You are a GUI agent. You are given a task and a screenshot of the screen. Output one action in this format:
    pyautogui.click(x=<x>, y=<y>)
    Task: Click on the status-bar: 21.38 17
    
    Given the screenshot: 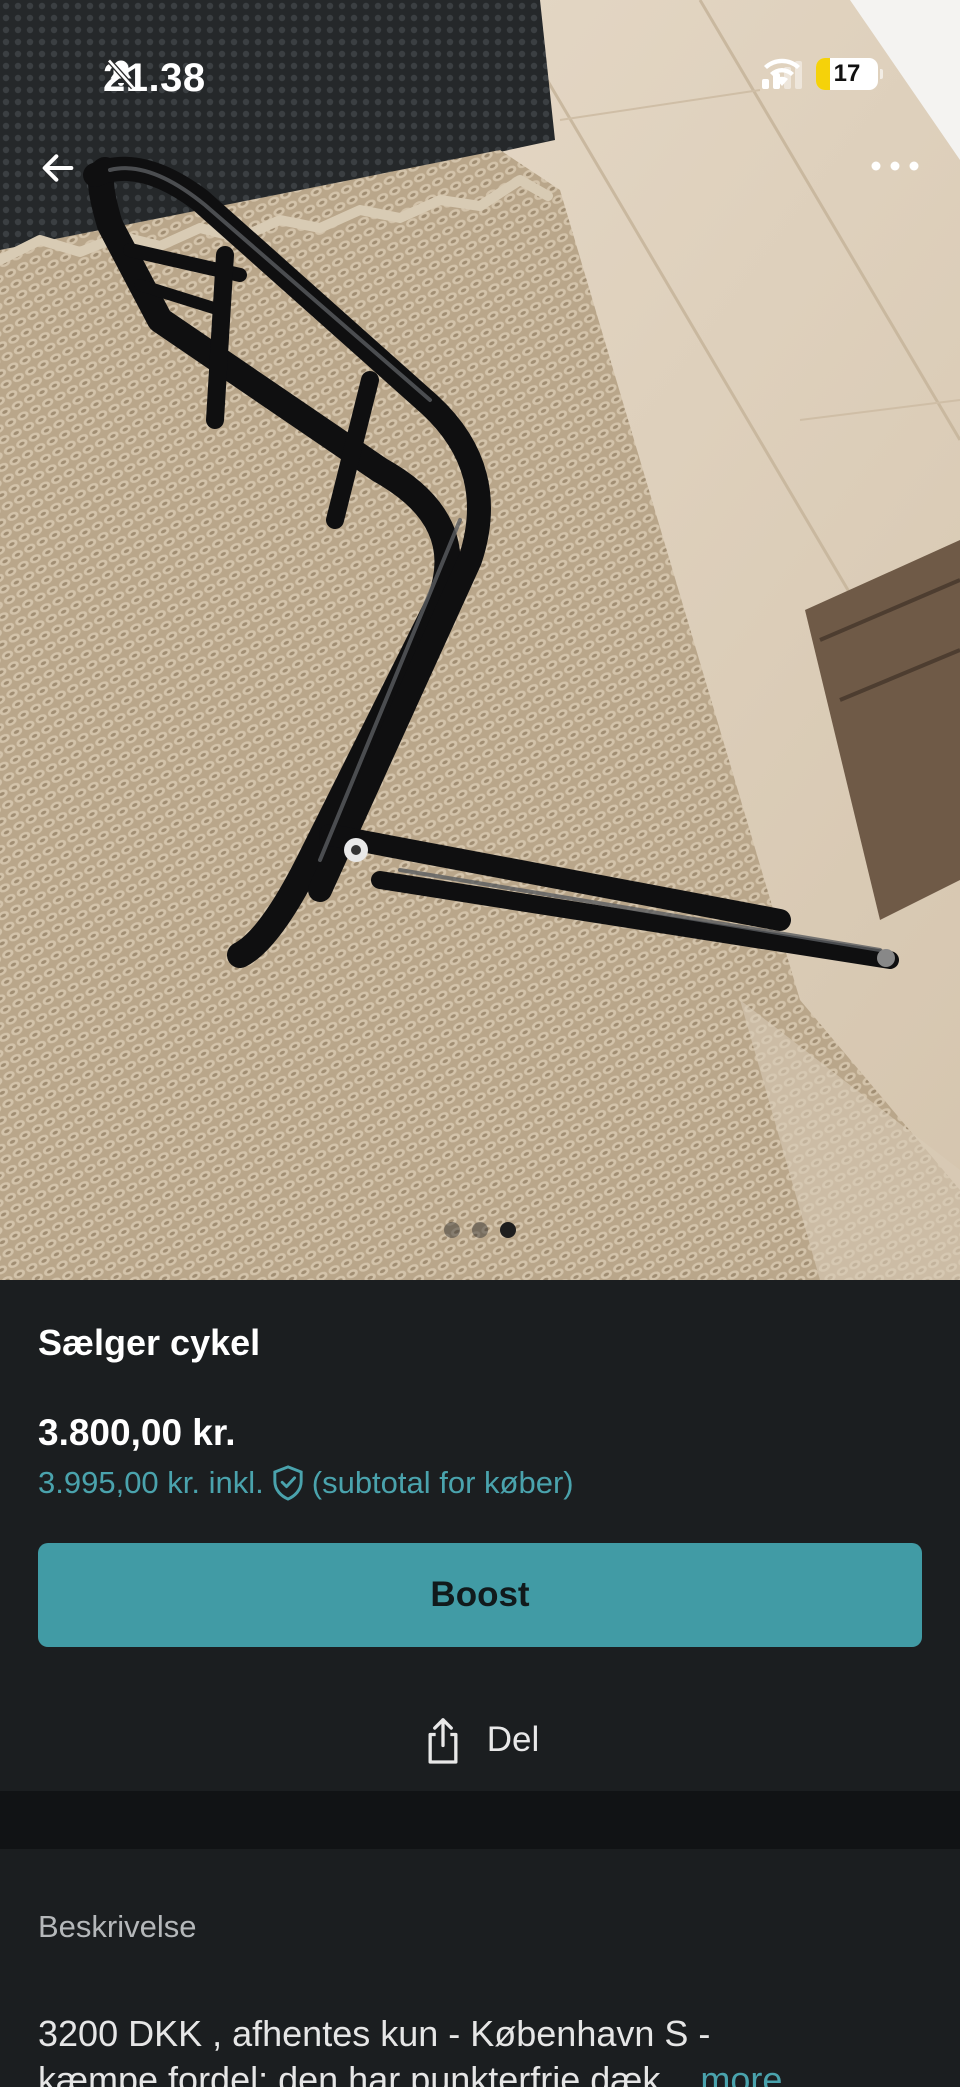 What is the action you would take?
    pyautogui.click(x=480, y=75)
    